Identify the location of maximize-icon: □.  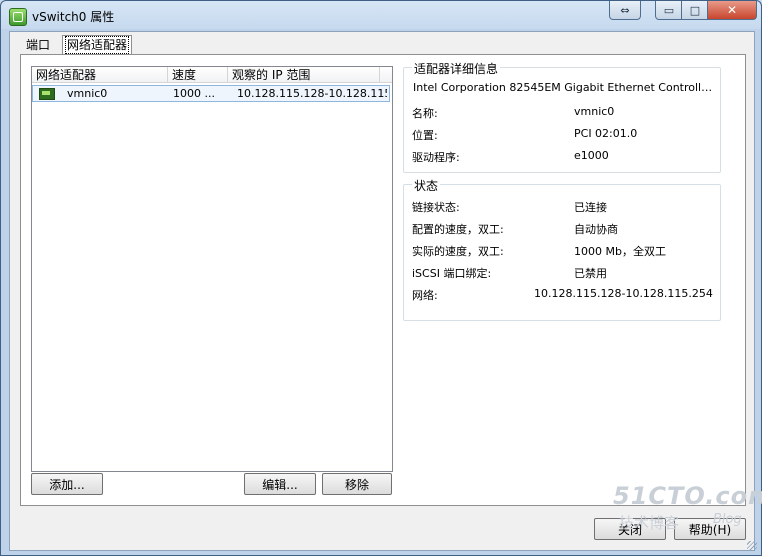
(695, 10).